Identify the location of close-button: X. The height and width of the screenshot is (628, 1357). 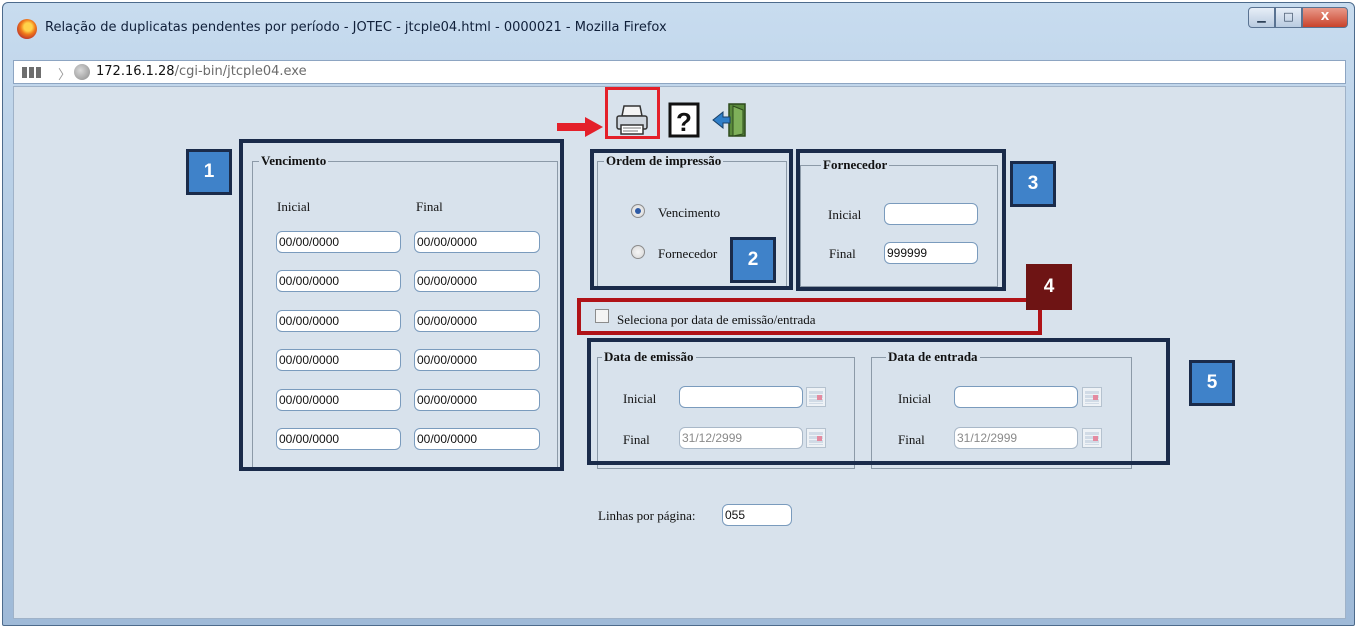
(1325, 17).